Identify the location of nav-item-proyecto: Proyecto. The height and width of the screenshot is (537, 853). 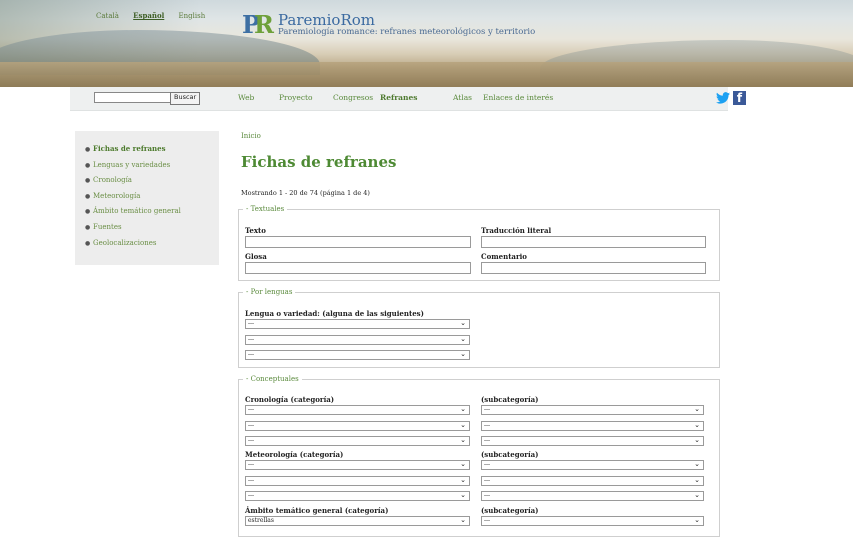
(296, 97).